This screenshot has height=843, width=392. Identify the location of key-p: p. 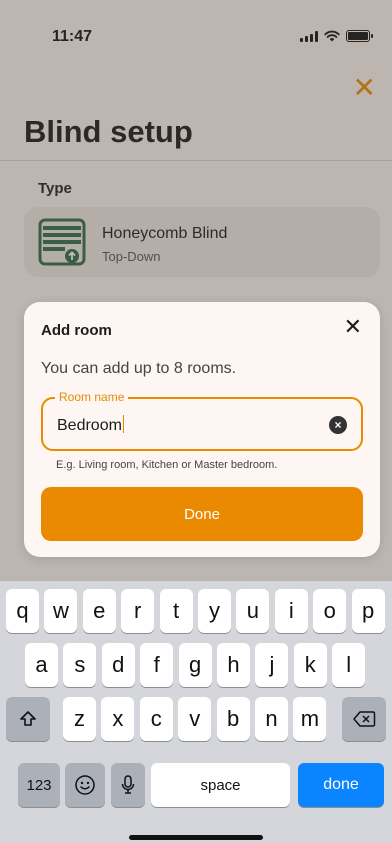
(368, 611).